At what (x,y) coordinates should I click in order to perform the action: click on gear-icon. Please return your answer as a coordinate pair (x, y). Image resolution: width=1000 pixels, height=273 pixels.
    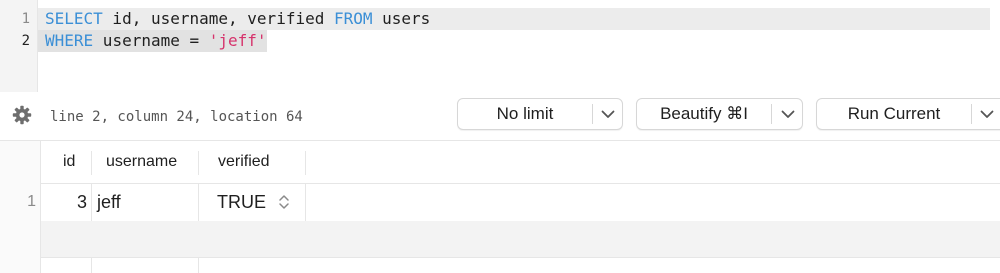
    Looking at the image, I should click on (22, 115).